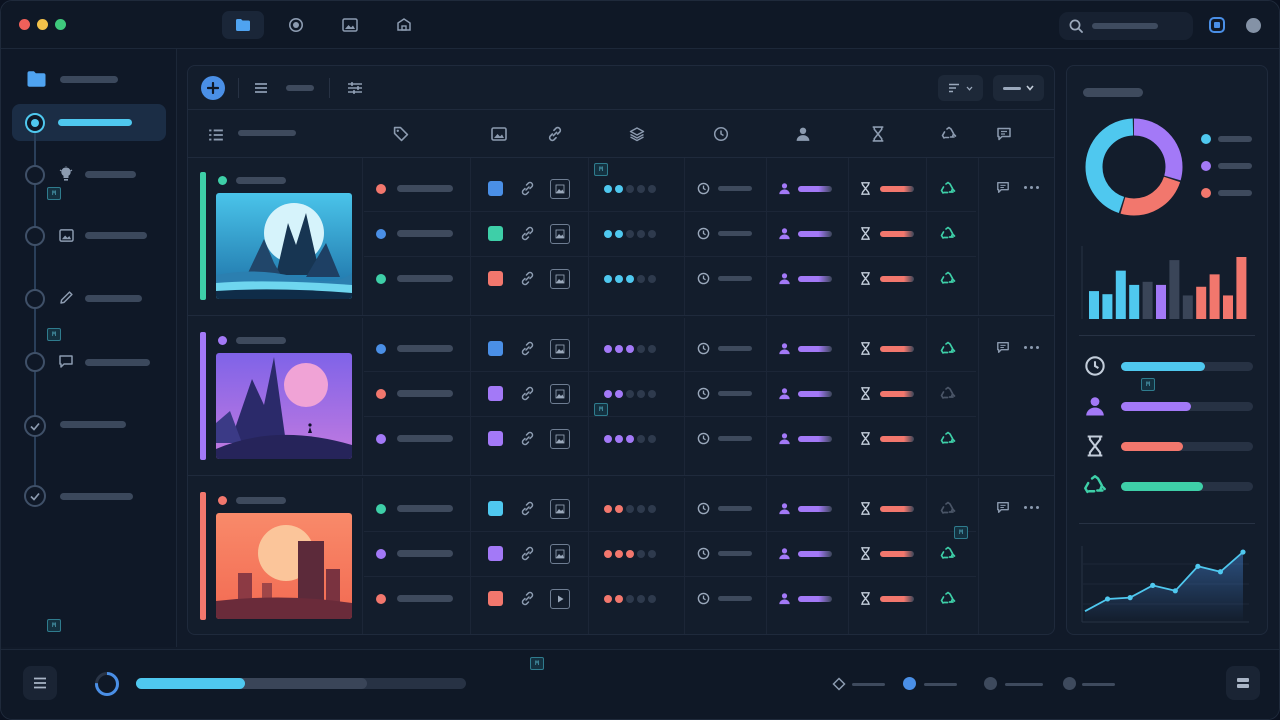 The image size is (1280, 720). I want to click on close-window-button, so click(24, 24).